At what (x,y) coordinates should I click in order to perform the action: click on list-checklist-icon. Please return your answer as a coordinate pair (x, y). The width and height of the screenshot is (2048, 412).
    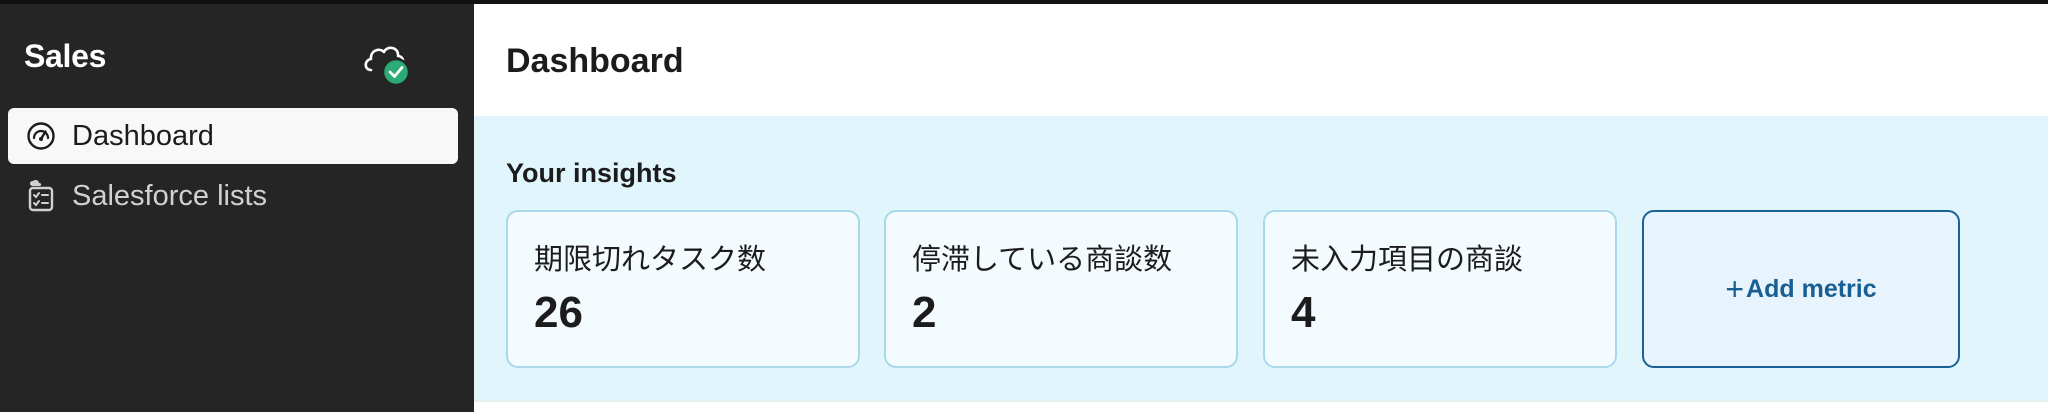
    Looking at the image, I should click on (41, 196).